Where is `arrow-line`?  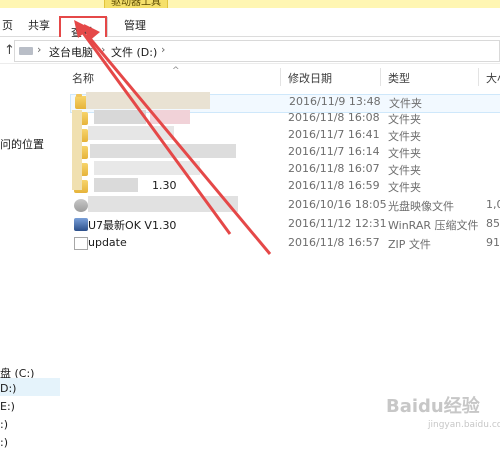 arrow-line is located at coordinates (154, 130).